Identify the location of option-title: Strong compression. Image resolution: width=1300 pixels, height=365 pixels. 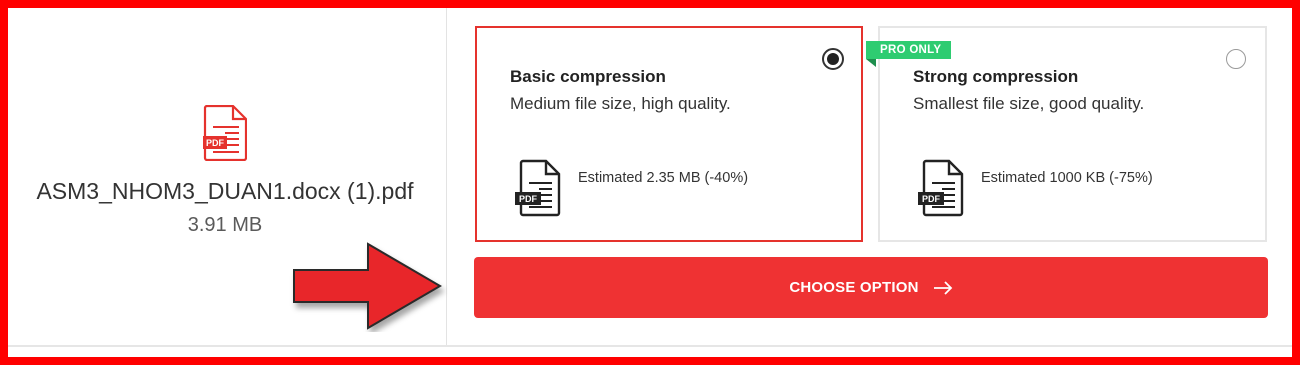
(996, 76).